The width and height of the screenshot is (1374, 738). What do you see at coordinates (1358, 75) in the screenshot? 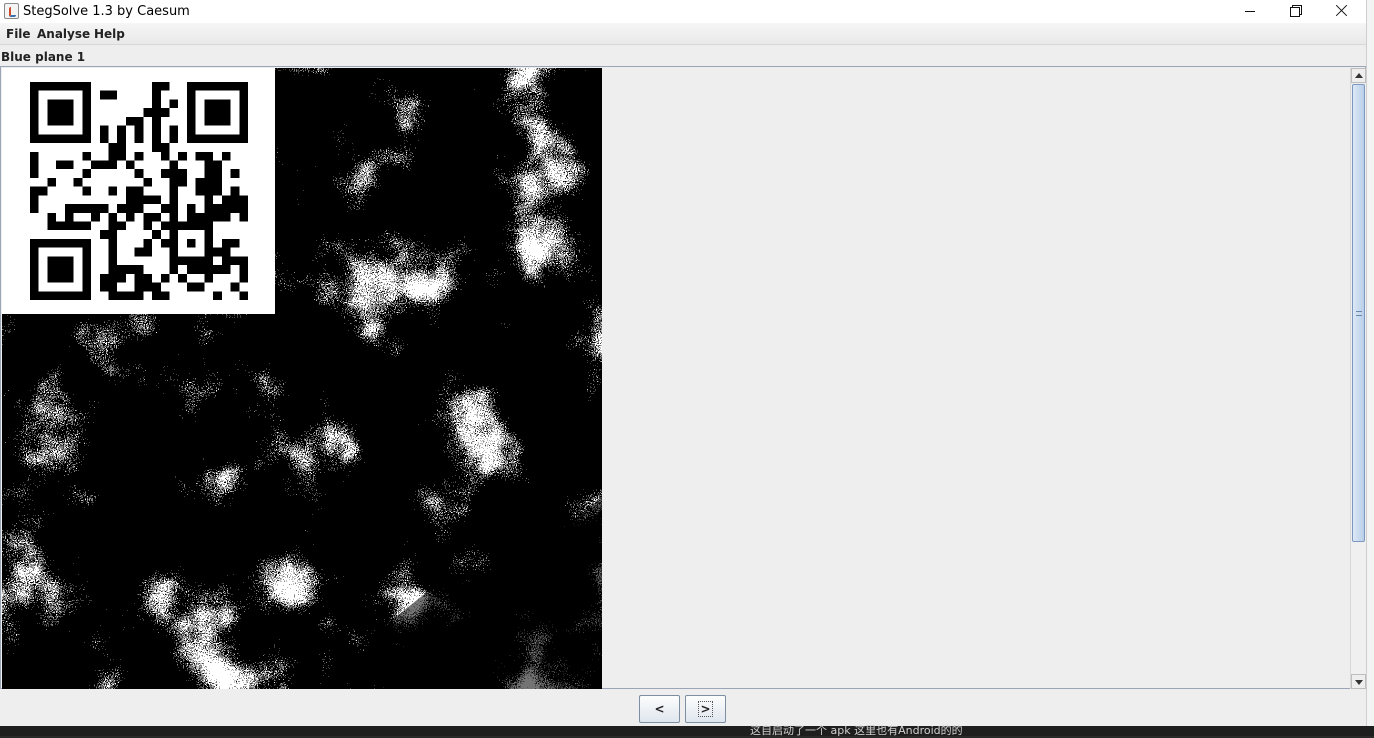
I see `scroll-up-arrow-icon` at bounding box center [1358, 75].